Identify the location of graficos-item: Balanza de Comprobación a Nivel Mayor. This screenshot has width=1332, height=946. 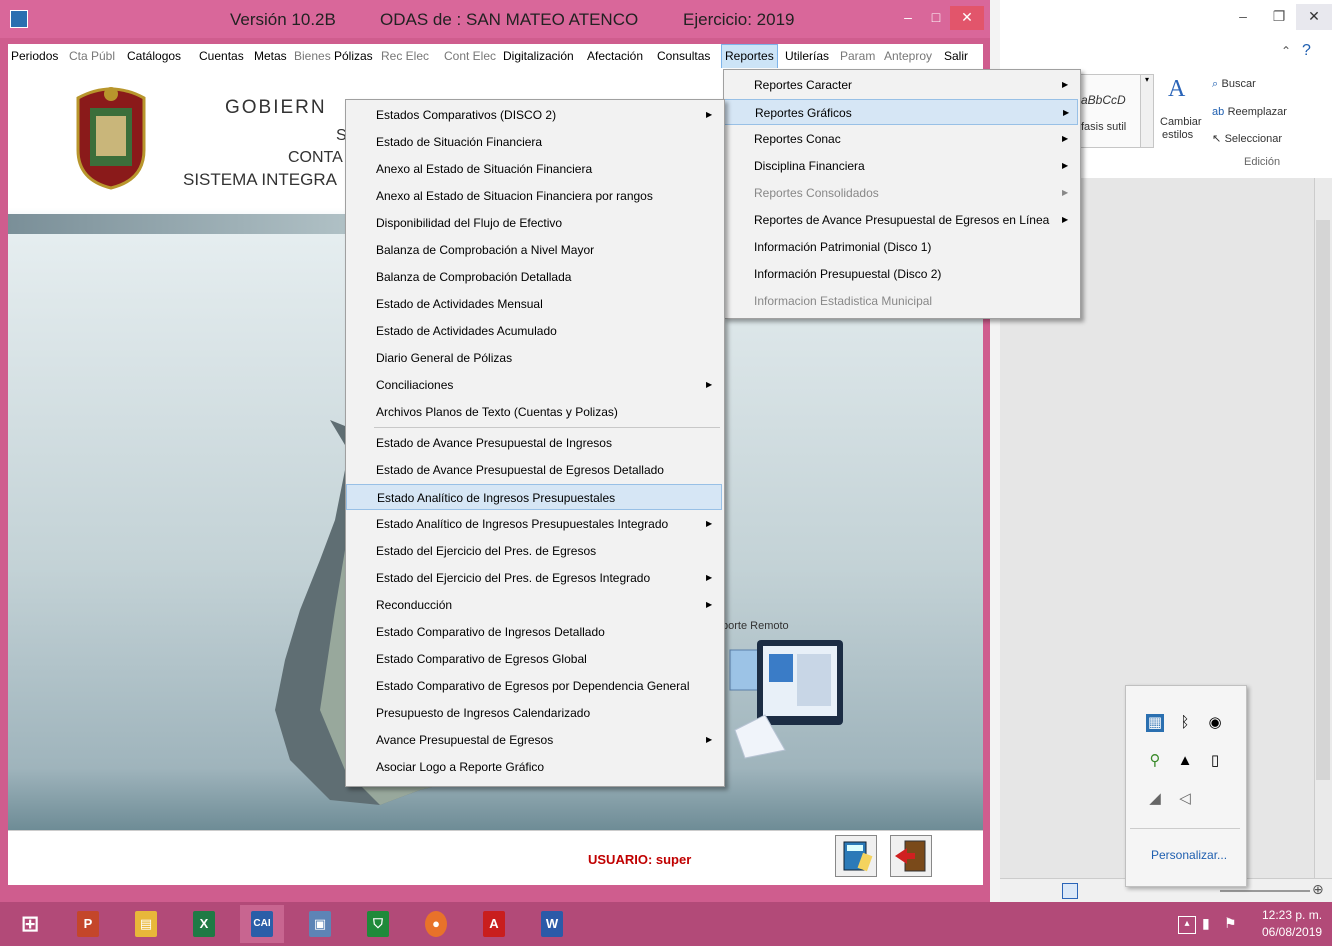
(534, 250).